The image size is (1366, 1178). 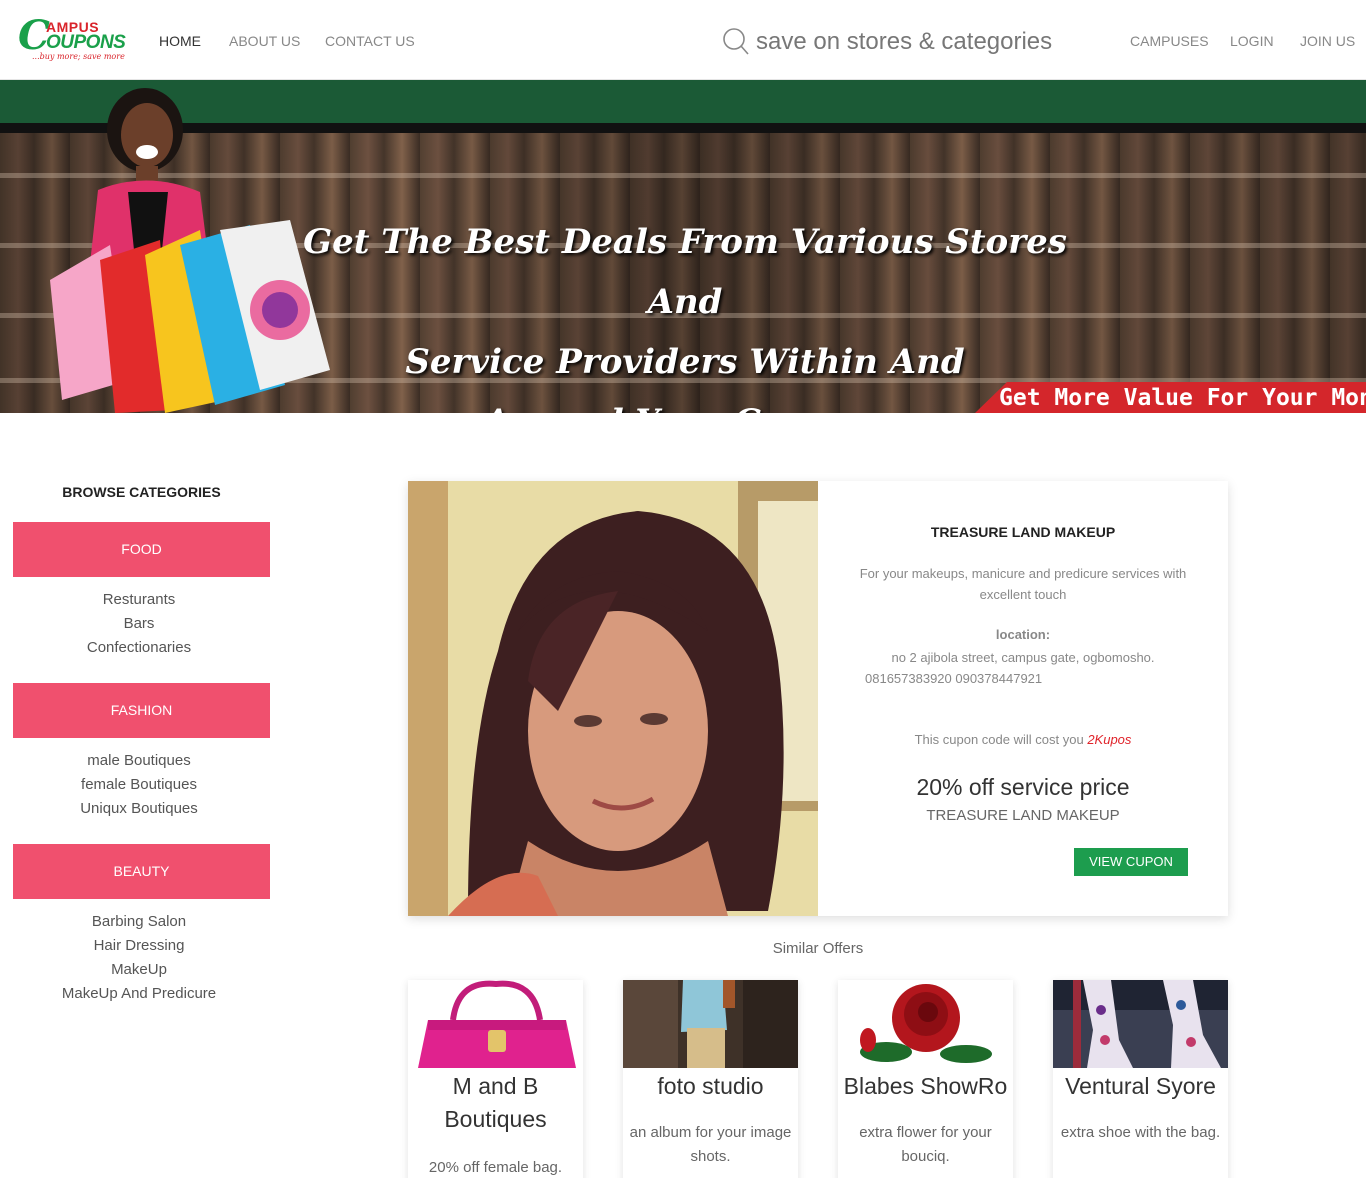 I want to click on category-item-bars: Bars, so click(x=139, y=624).